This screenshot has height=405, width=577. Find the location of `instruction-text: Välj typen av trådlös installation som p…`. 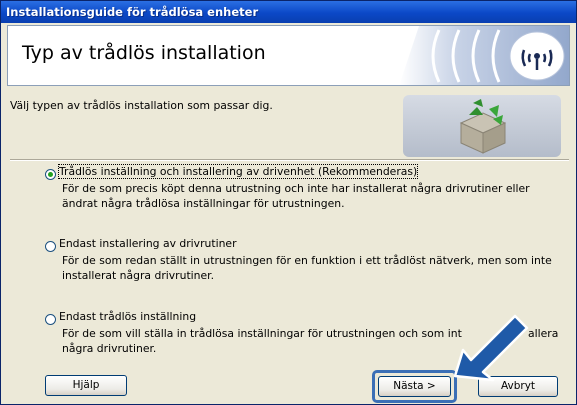

instruction-text: Välj typen av trådlös installation som p… is located at coordinates (141, 105).